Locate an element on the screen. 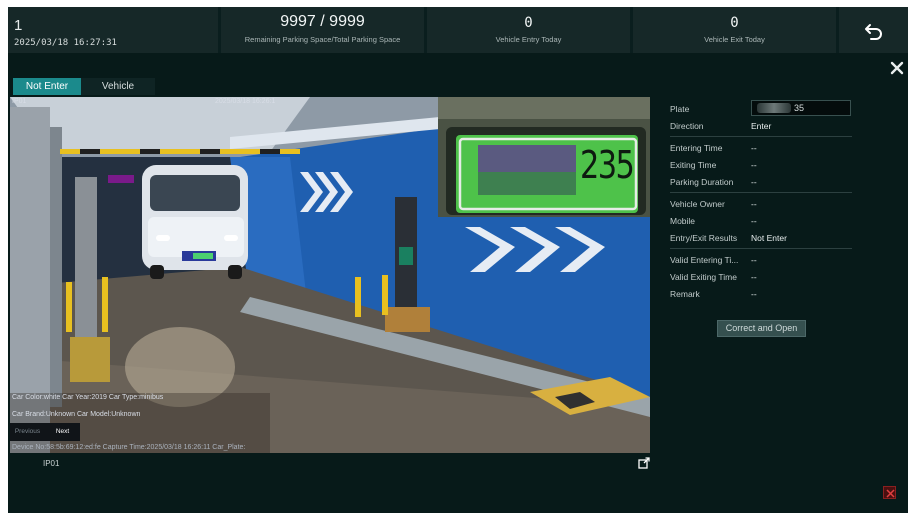  remark-row: Remark -- is located at coordinates (761, 293).